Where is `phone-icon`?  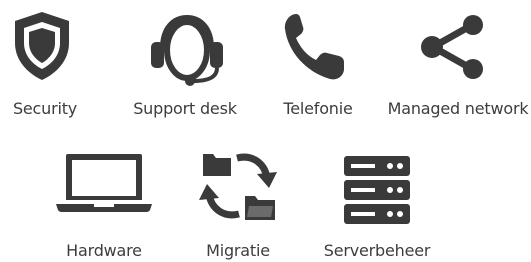 phone-icon is located at coordinates (314, 47).